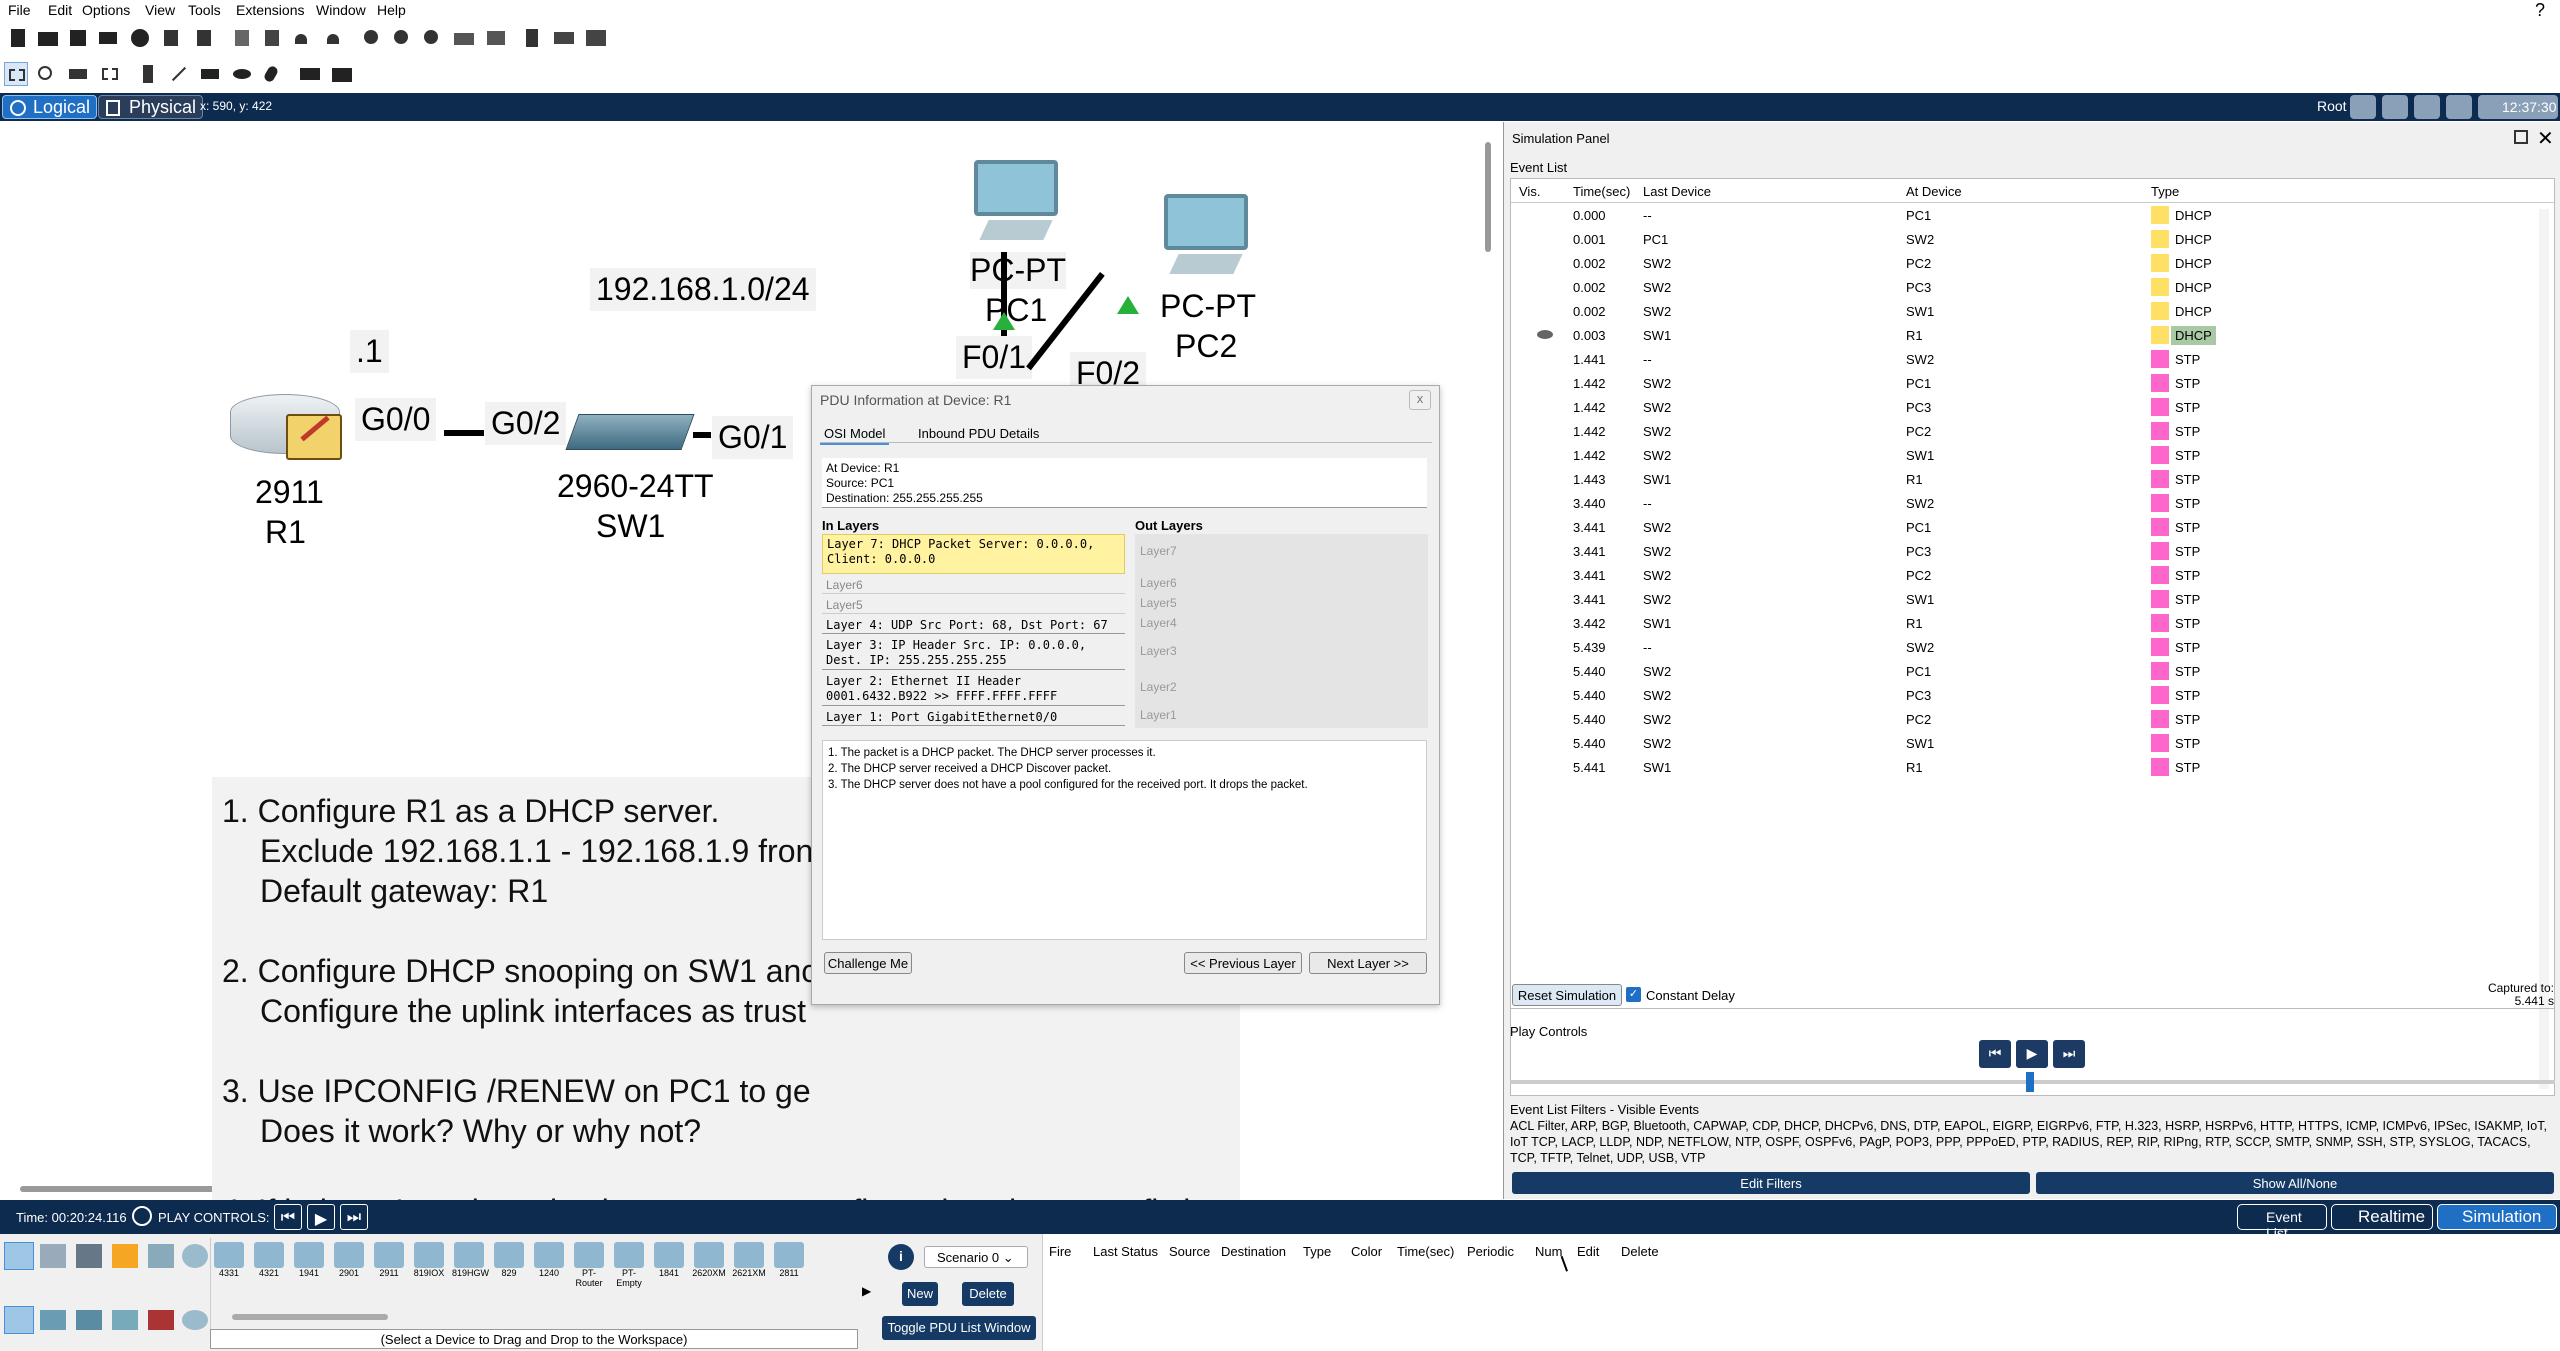 The image size is (2560, 1351). Describe the element at coordinates (1158, 603) in the screenshot. I see `out-layer-5: Layer5` at that location.